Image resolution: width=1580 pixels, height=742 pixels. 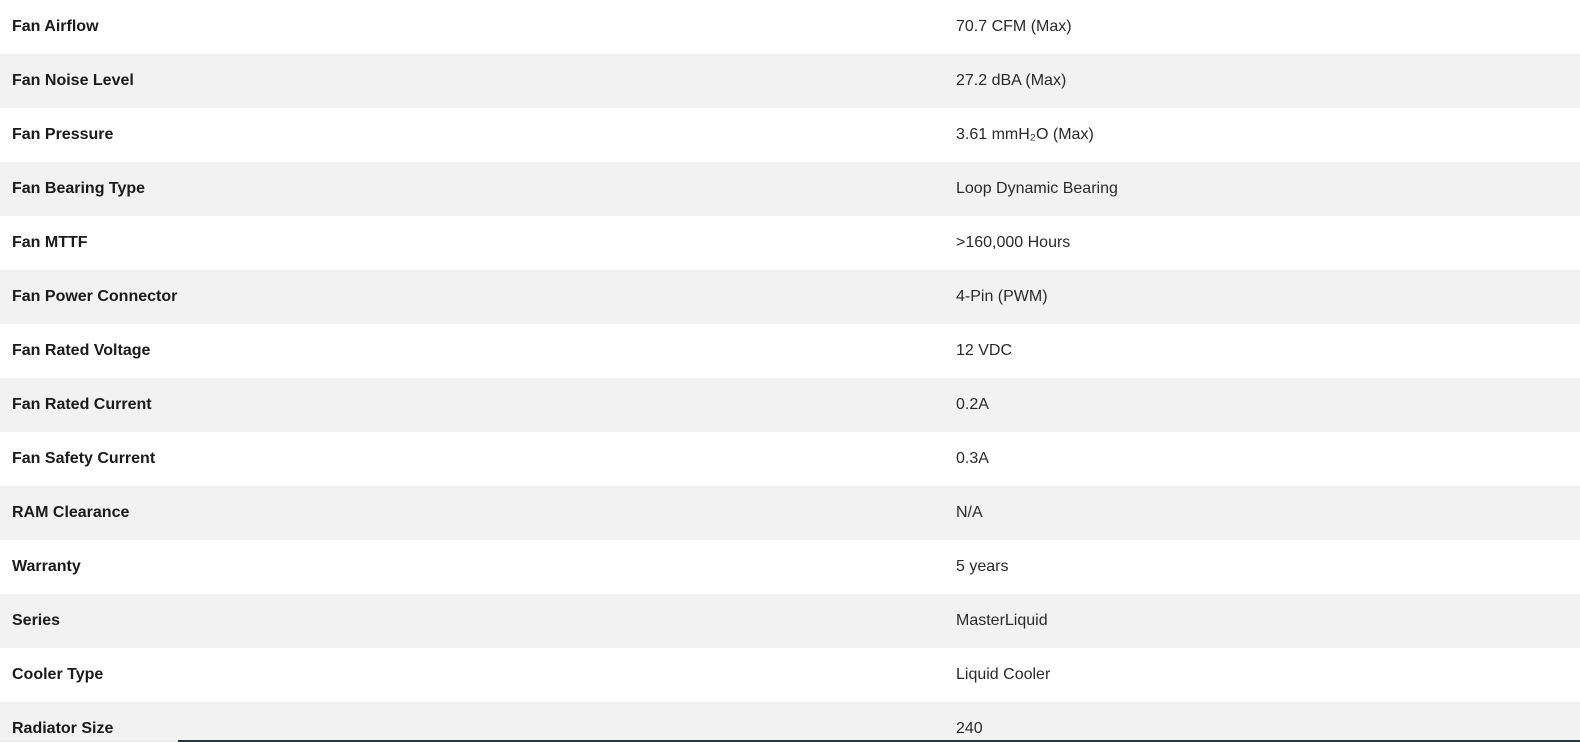 What do you see at coordinates (790, 405) in the screenshot?
I see `spec-row-fan-rated-current: Fan Rated Current 0.2A` at bounding box center [790, 405].